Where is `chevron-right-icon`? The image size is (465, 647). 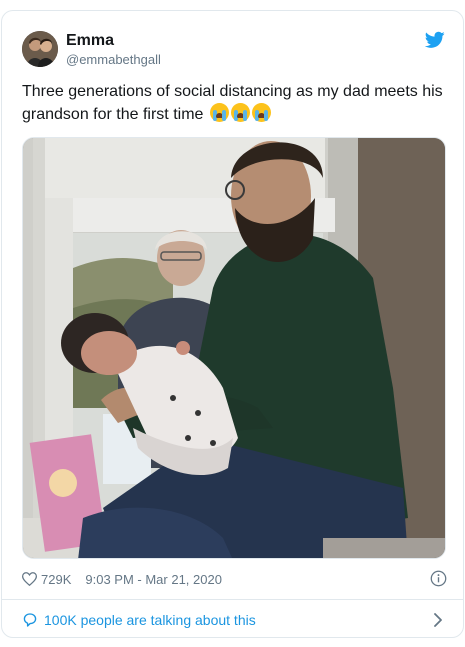
chevron-right-icon is located at coordinates (438, 620).